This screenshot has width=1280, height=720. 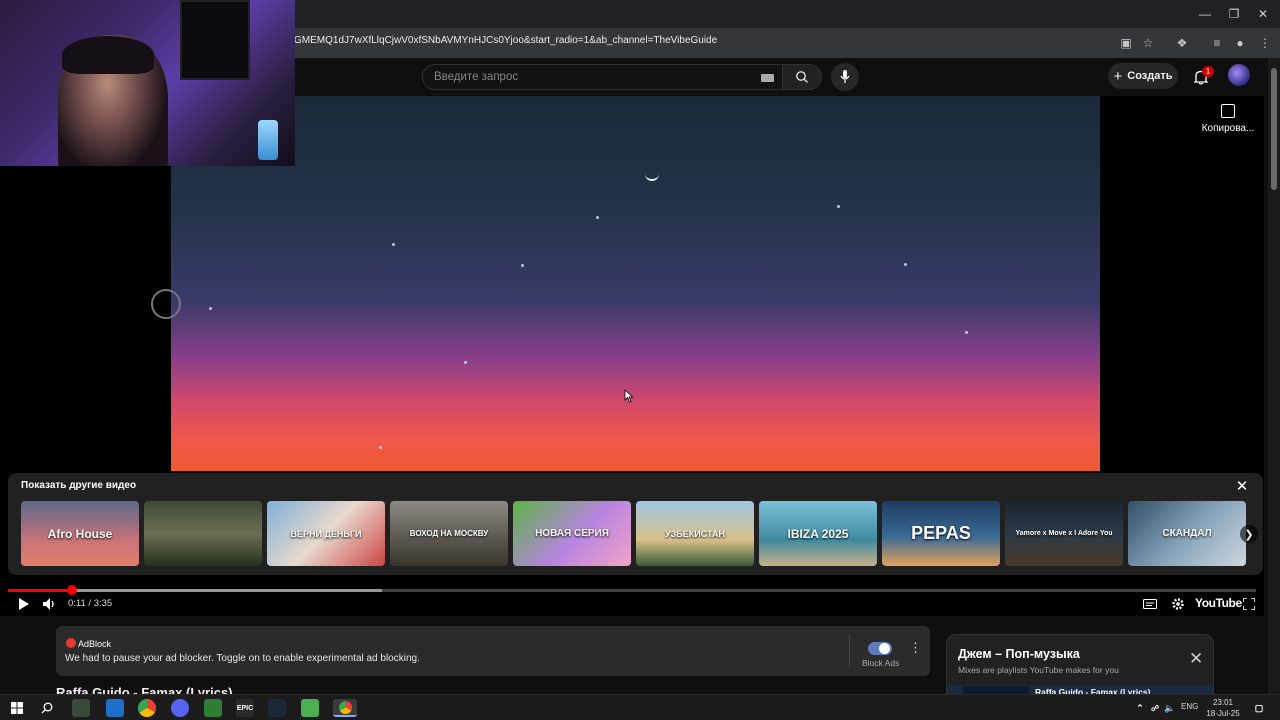 I want to click on page-scrollbar, so click(x=1274, y=376).